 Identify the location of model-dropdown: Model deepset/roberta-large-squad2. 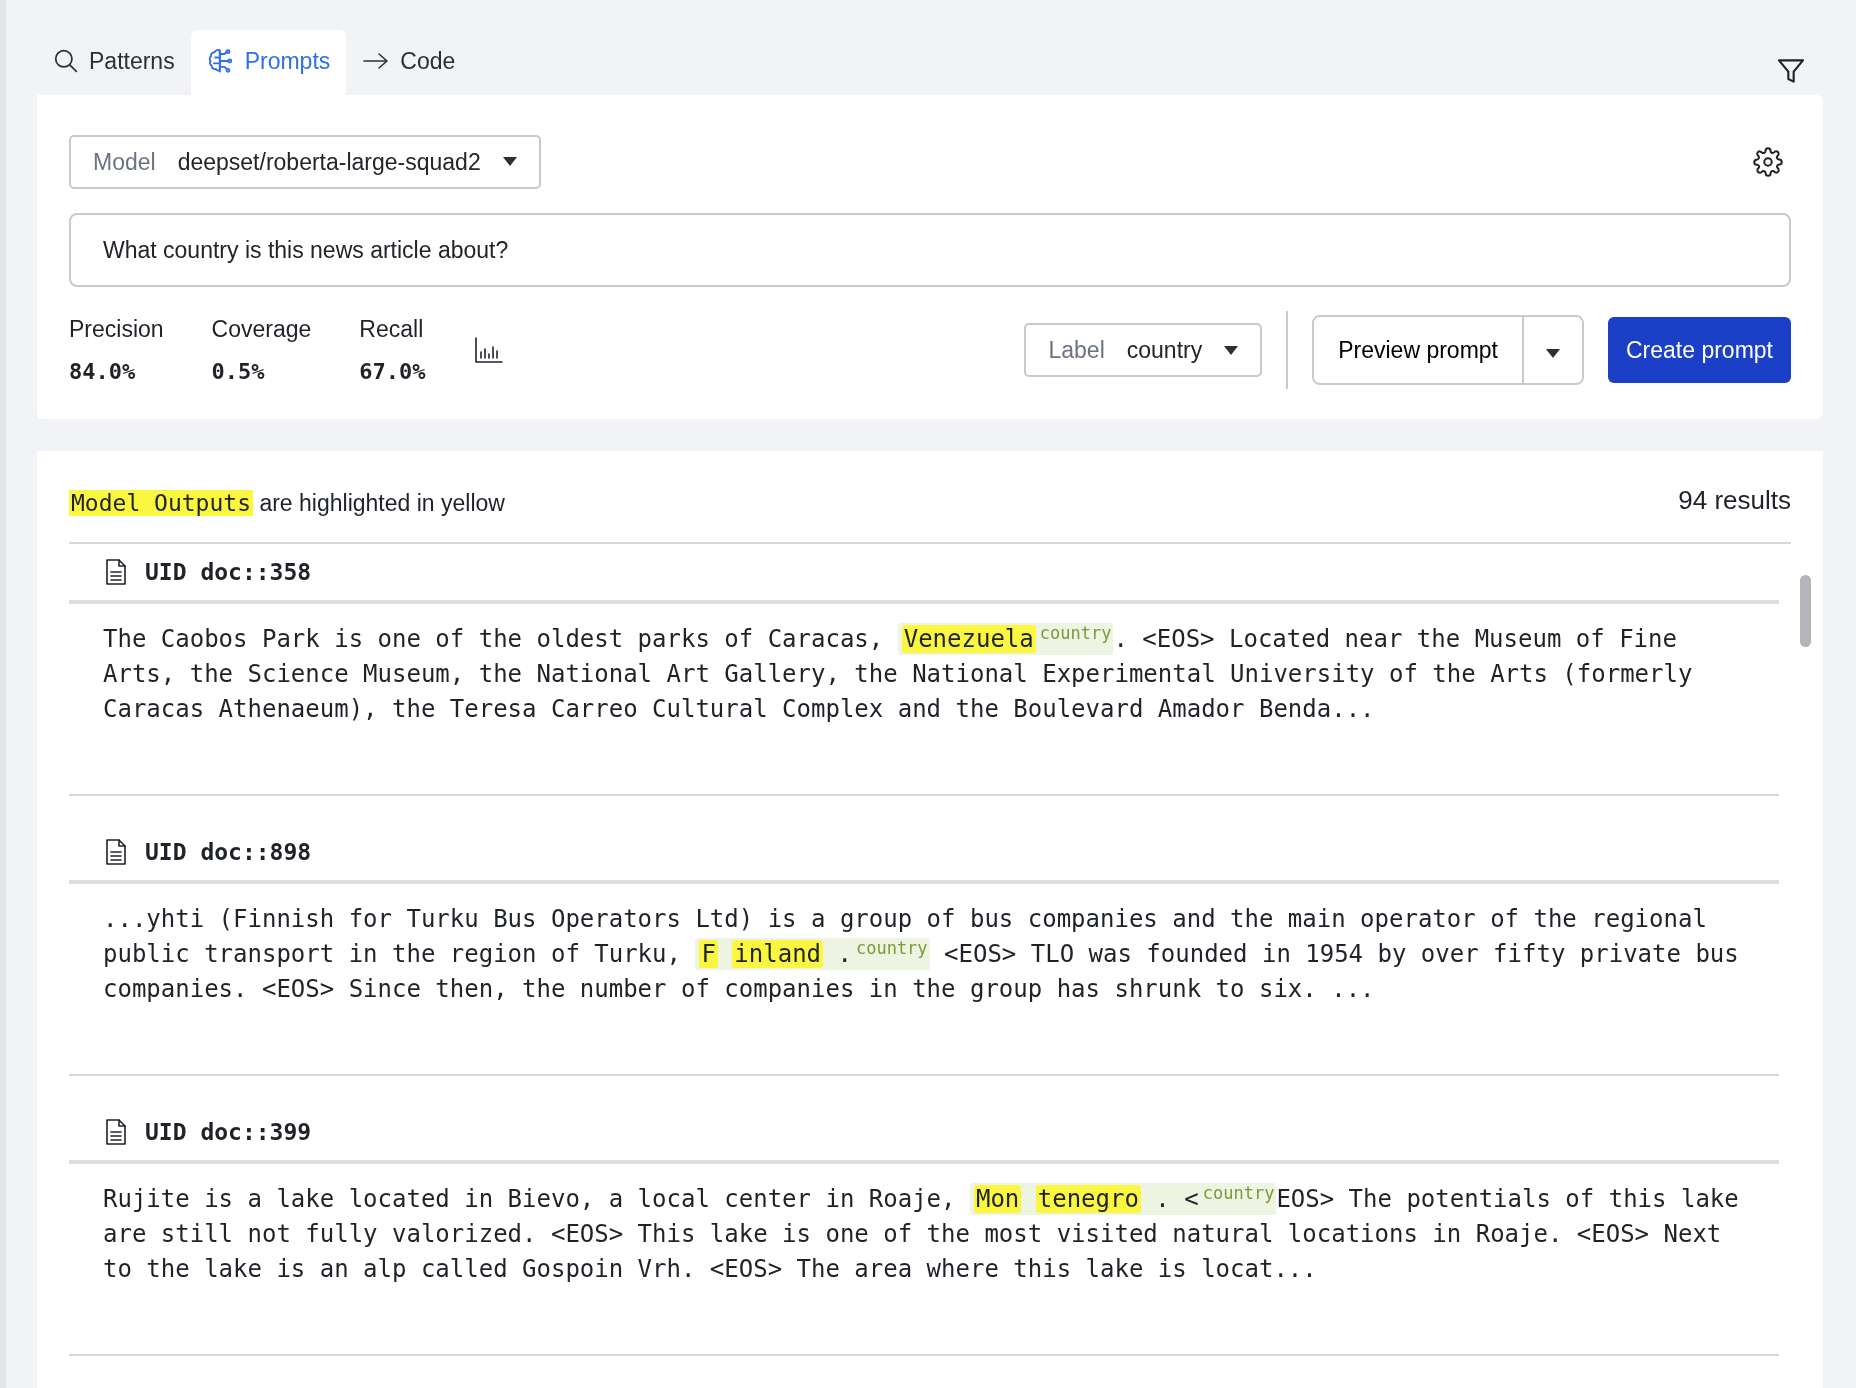
(305, 161).